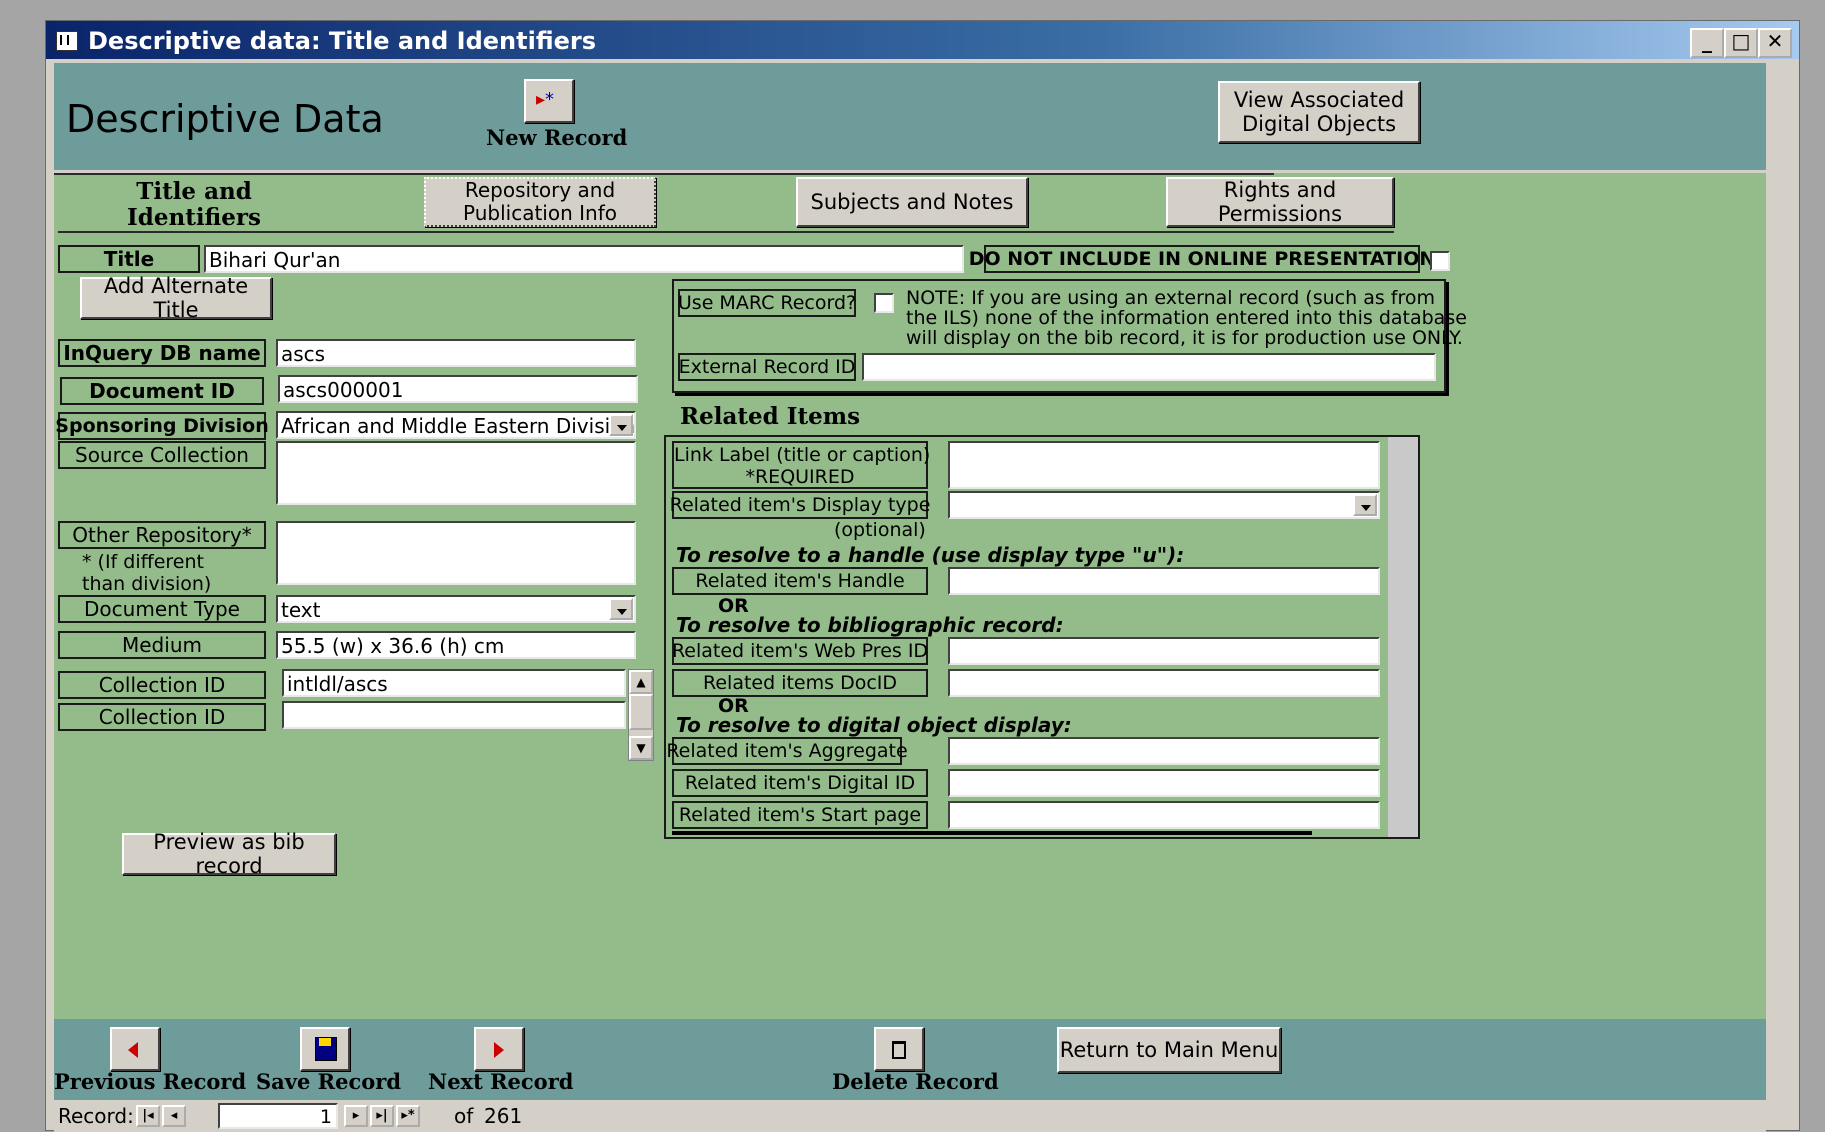 The height and width of the screenshot is (1132, 1825). I want to click on use-marc-label: Use MARC Record?, so click(767, 303).